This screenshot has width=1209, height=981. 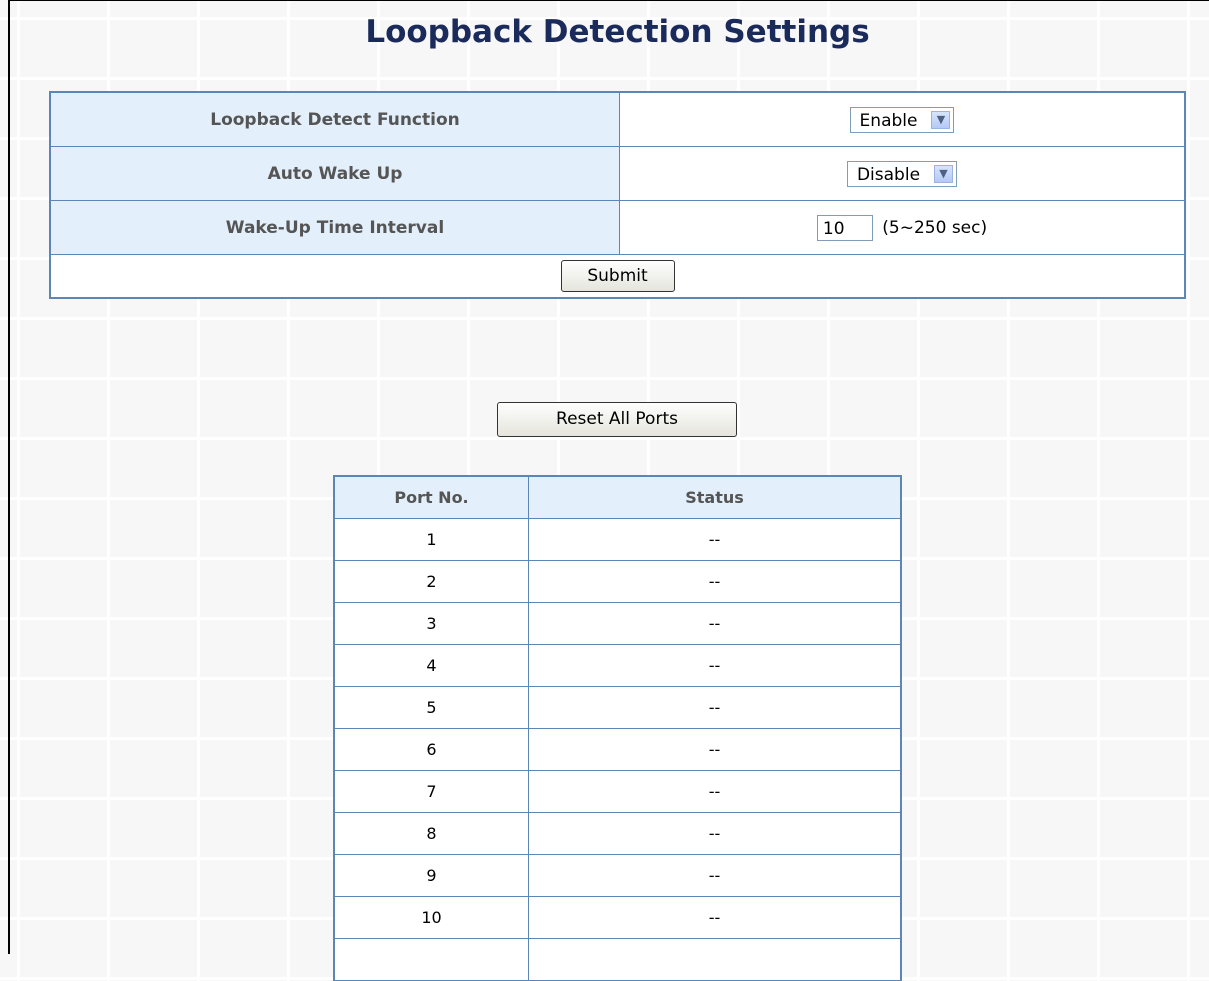 I want to click on port-number-cell: 8, so click(x=431, y=833).